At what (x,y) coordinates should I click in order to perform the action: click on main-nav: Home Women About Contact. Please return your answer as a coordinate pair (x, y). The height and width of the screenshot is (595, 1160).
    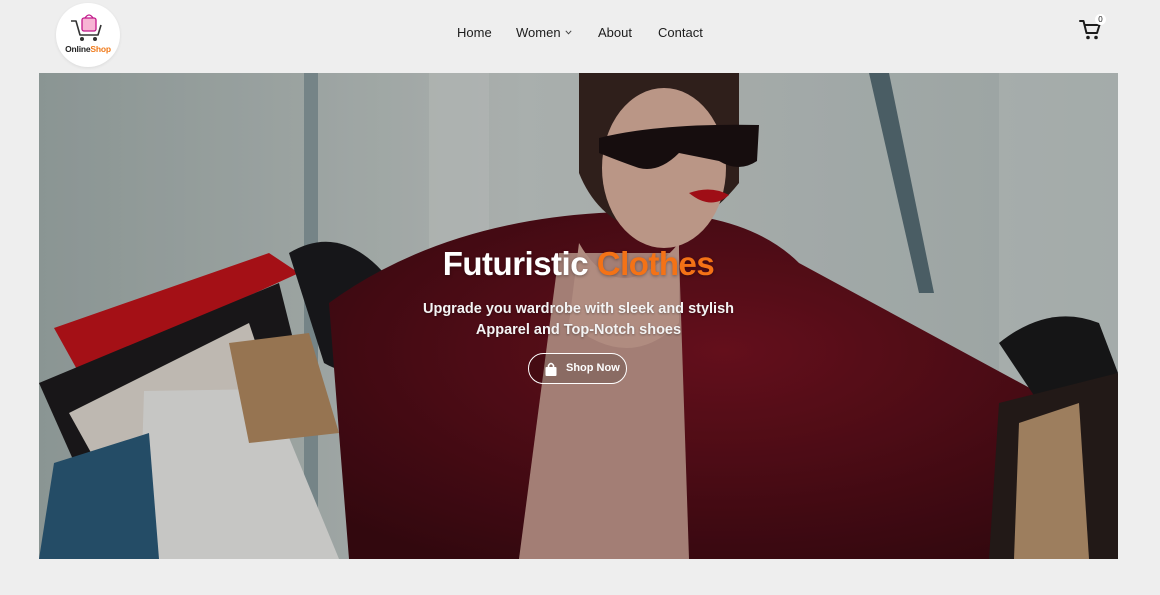
    Looking at the image, I should click on (580, 34).